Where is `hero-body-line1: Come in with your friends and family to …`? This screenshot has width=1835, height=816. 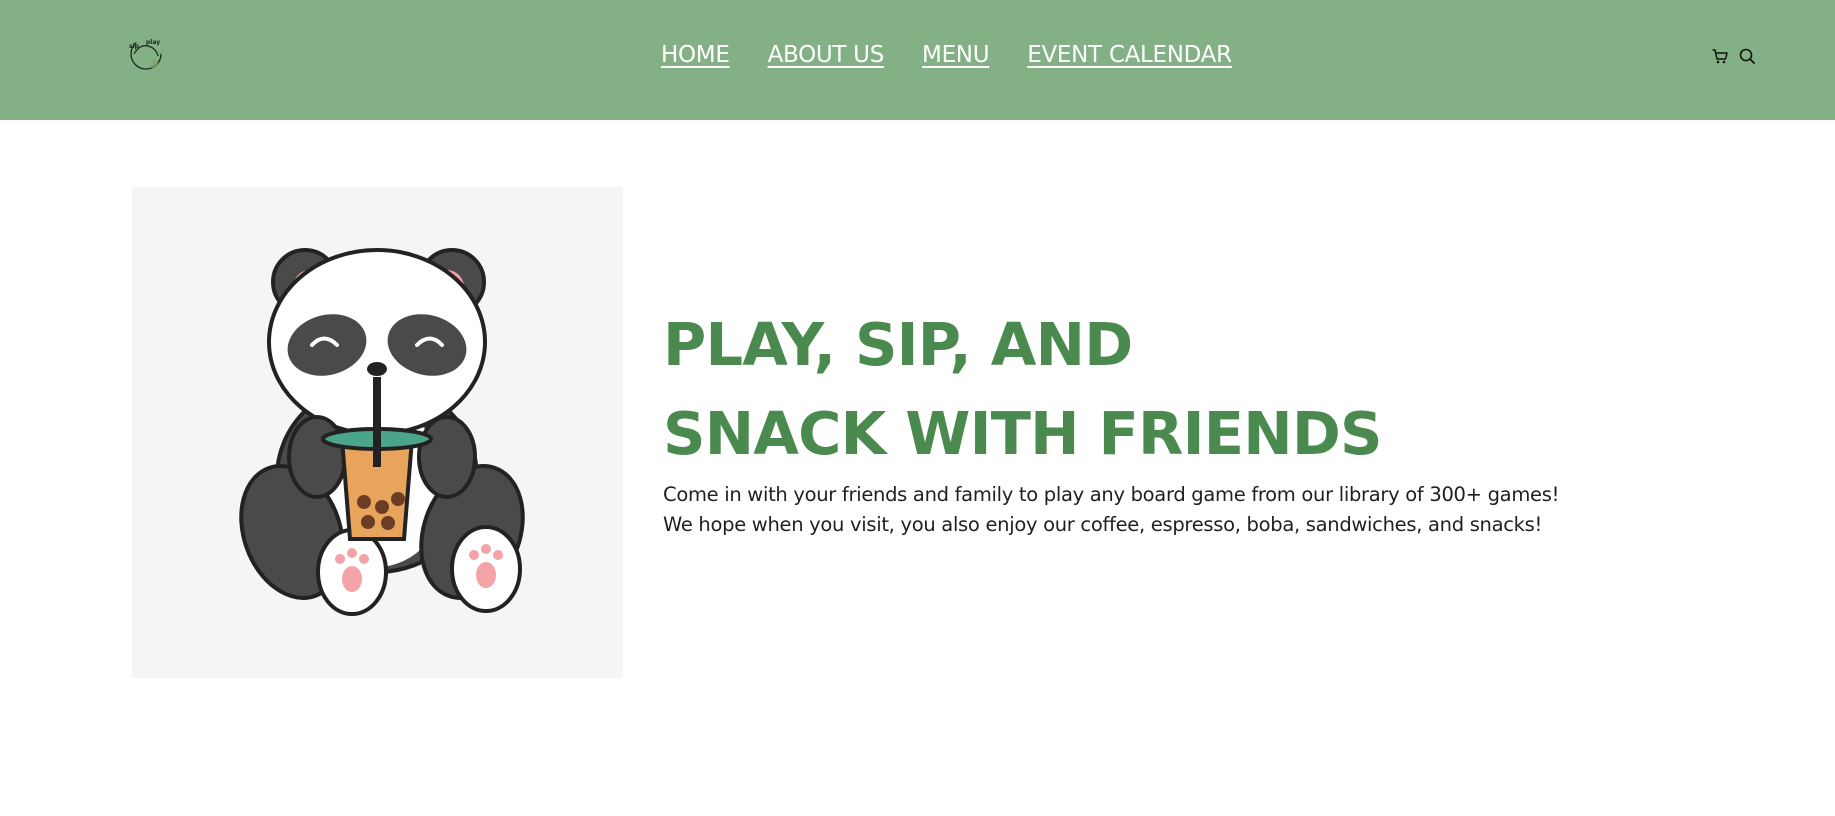 hero-body-line1: Come in with your friends and family to … is located at coordinates (1111, 494).